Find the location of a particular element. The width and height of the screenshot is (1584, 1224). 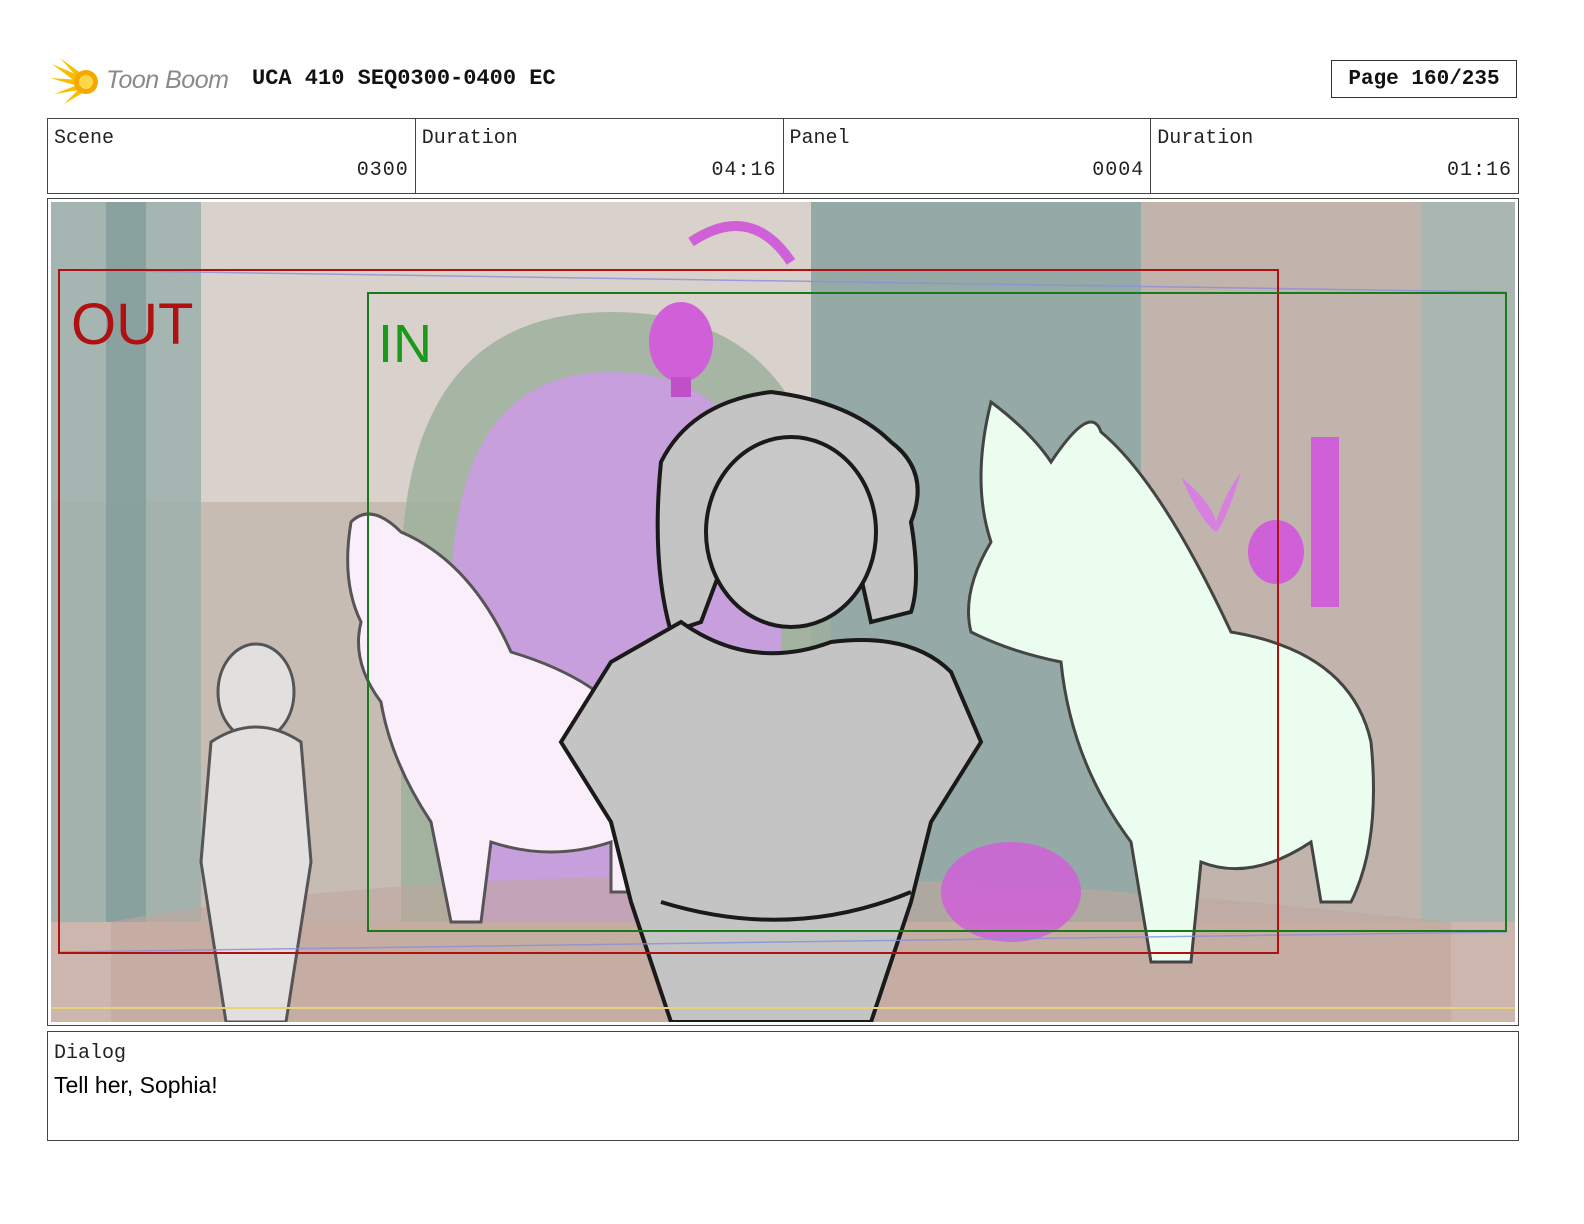

logo-wordmark: Toon Boom is located at coordinates (167, 80).